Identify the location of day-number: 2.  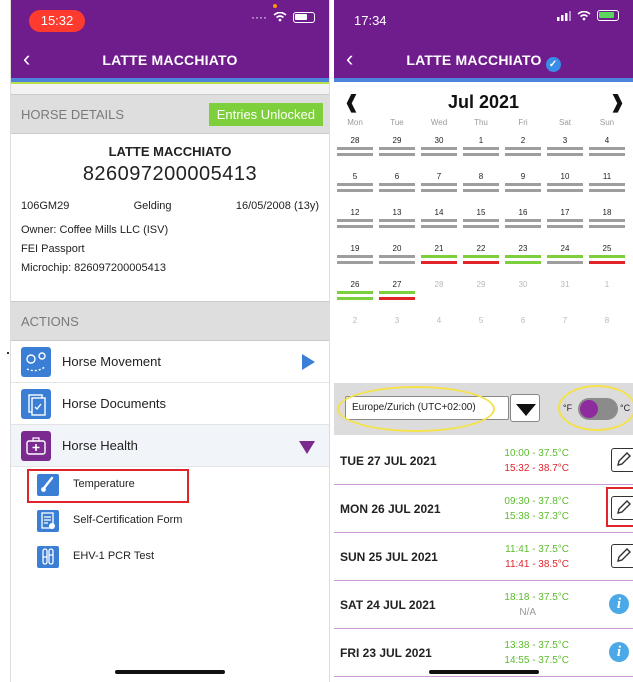
(355, 320).